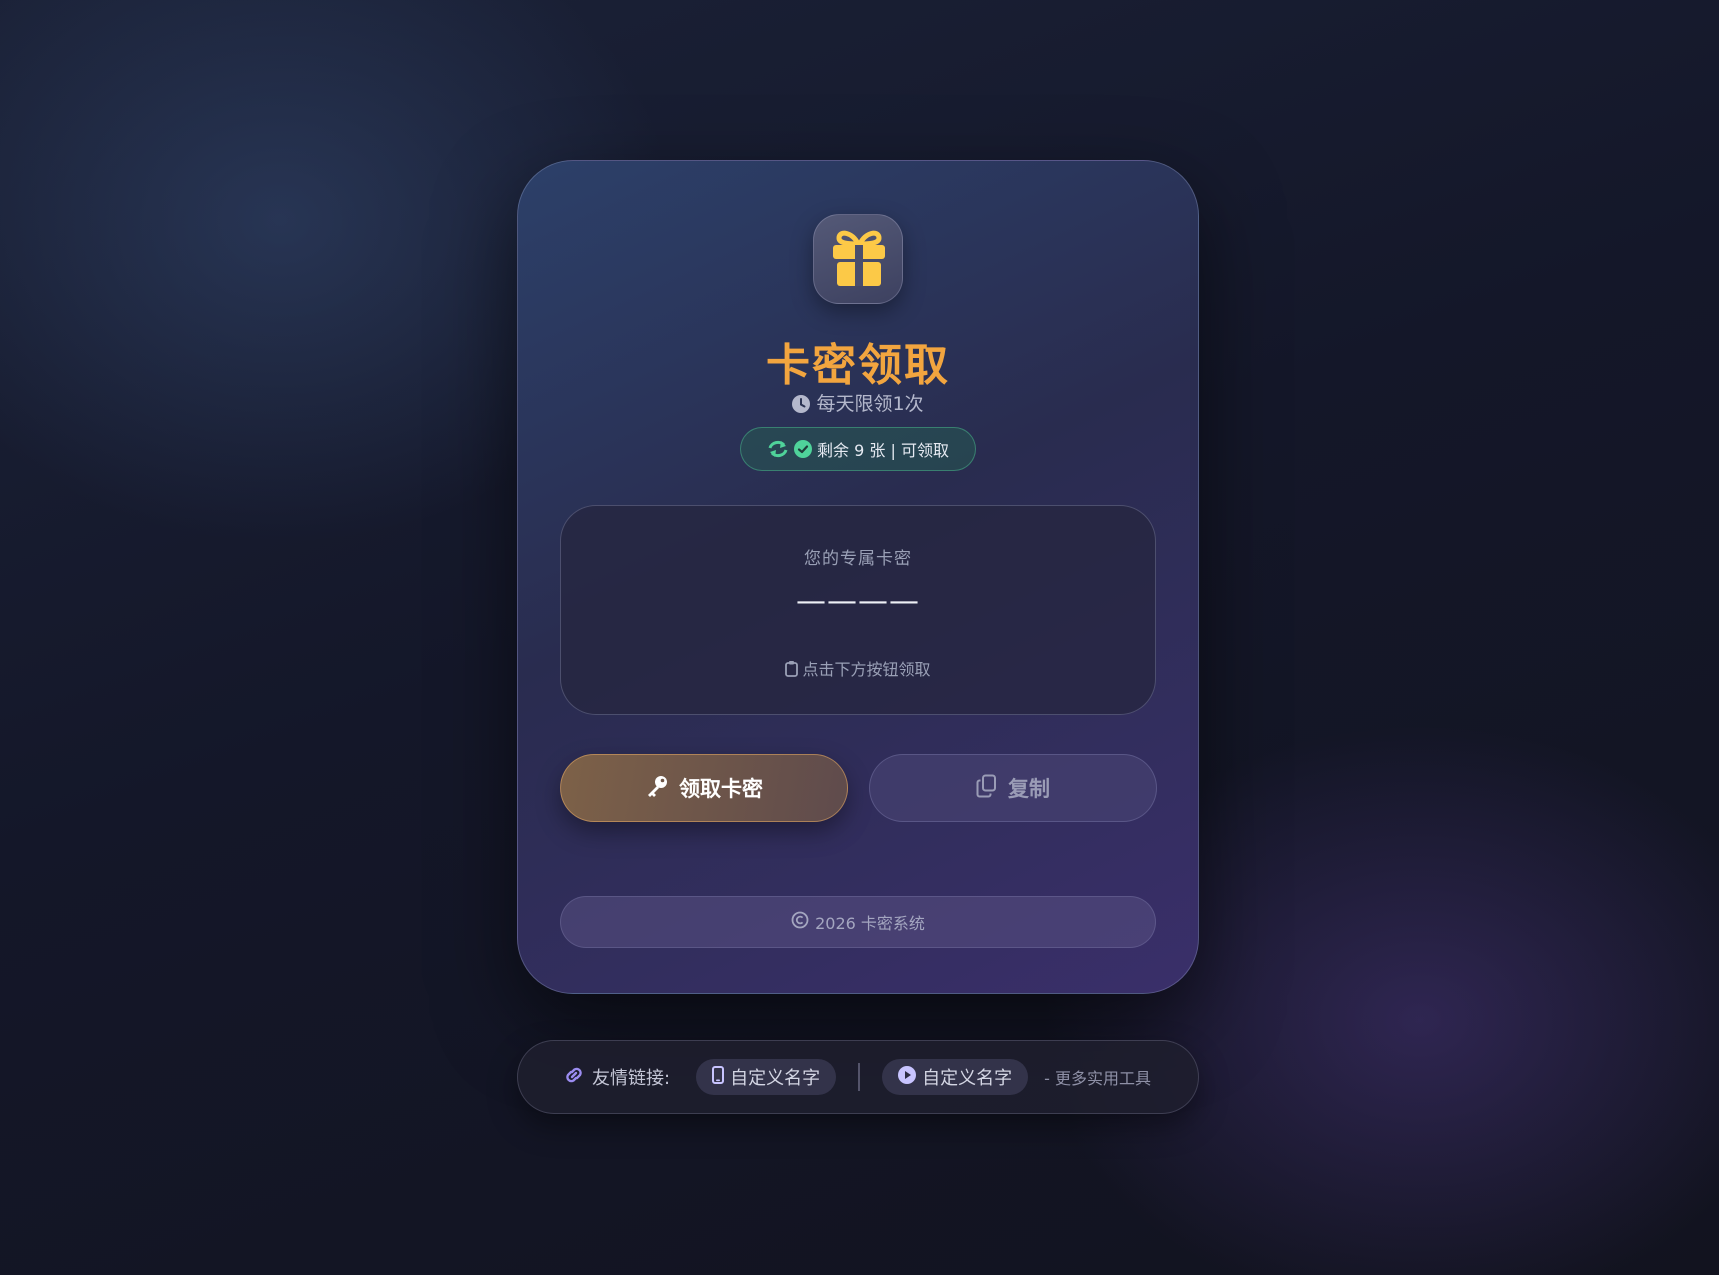  I want to click on copy-button: 复制, so click(1013, 788).